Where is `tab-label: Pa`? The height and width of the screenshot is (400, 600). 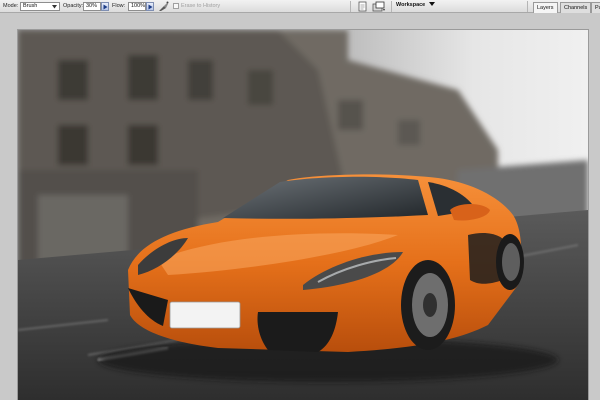 tab-label: Pa is located at coordinates (597, 8).